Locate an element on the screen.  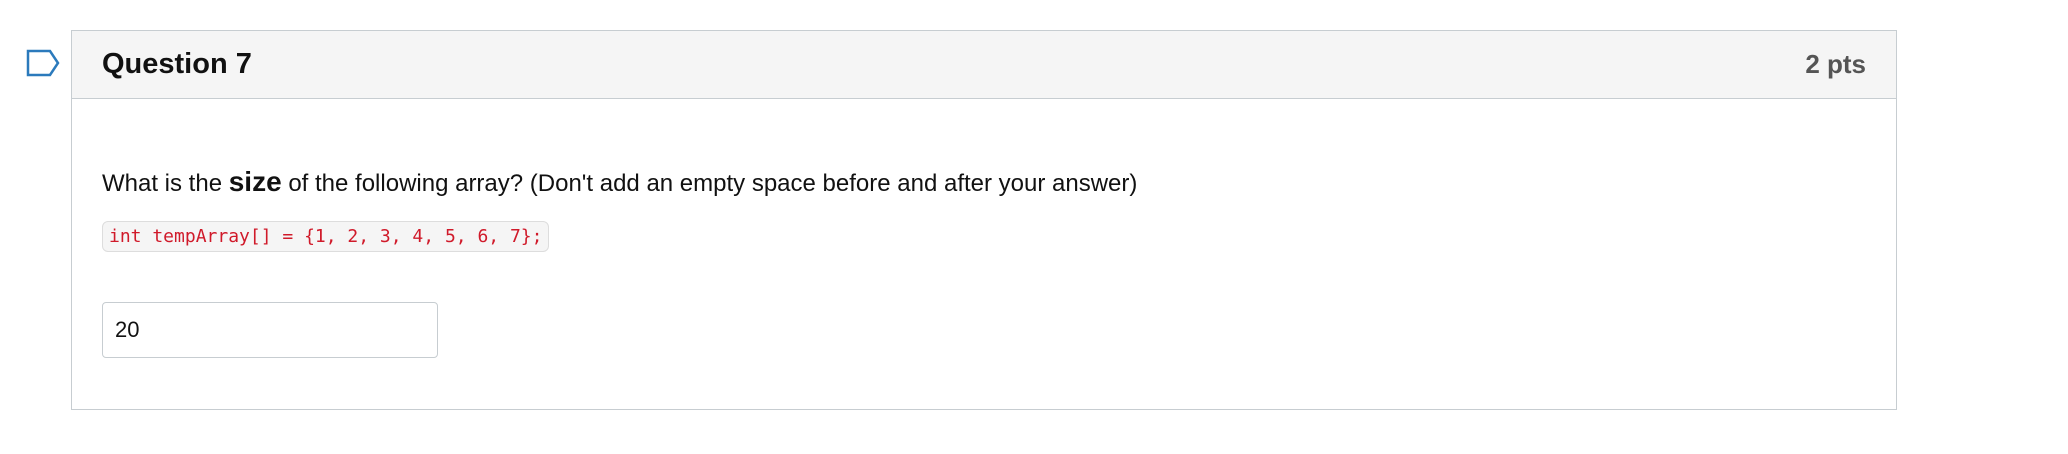
question-header: Question 7 2 pts is located at coordinates (984, 65).